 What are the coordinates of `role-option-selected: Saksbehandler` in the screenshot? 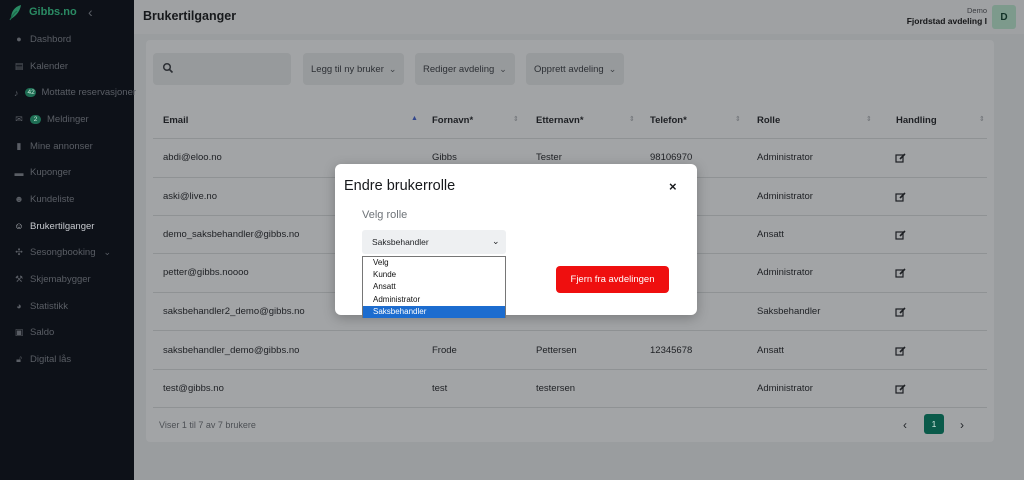 It's located at (434, 311).